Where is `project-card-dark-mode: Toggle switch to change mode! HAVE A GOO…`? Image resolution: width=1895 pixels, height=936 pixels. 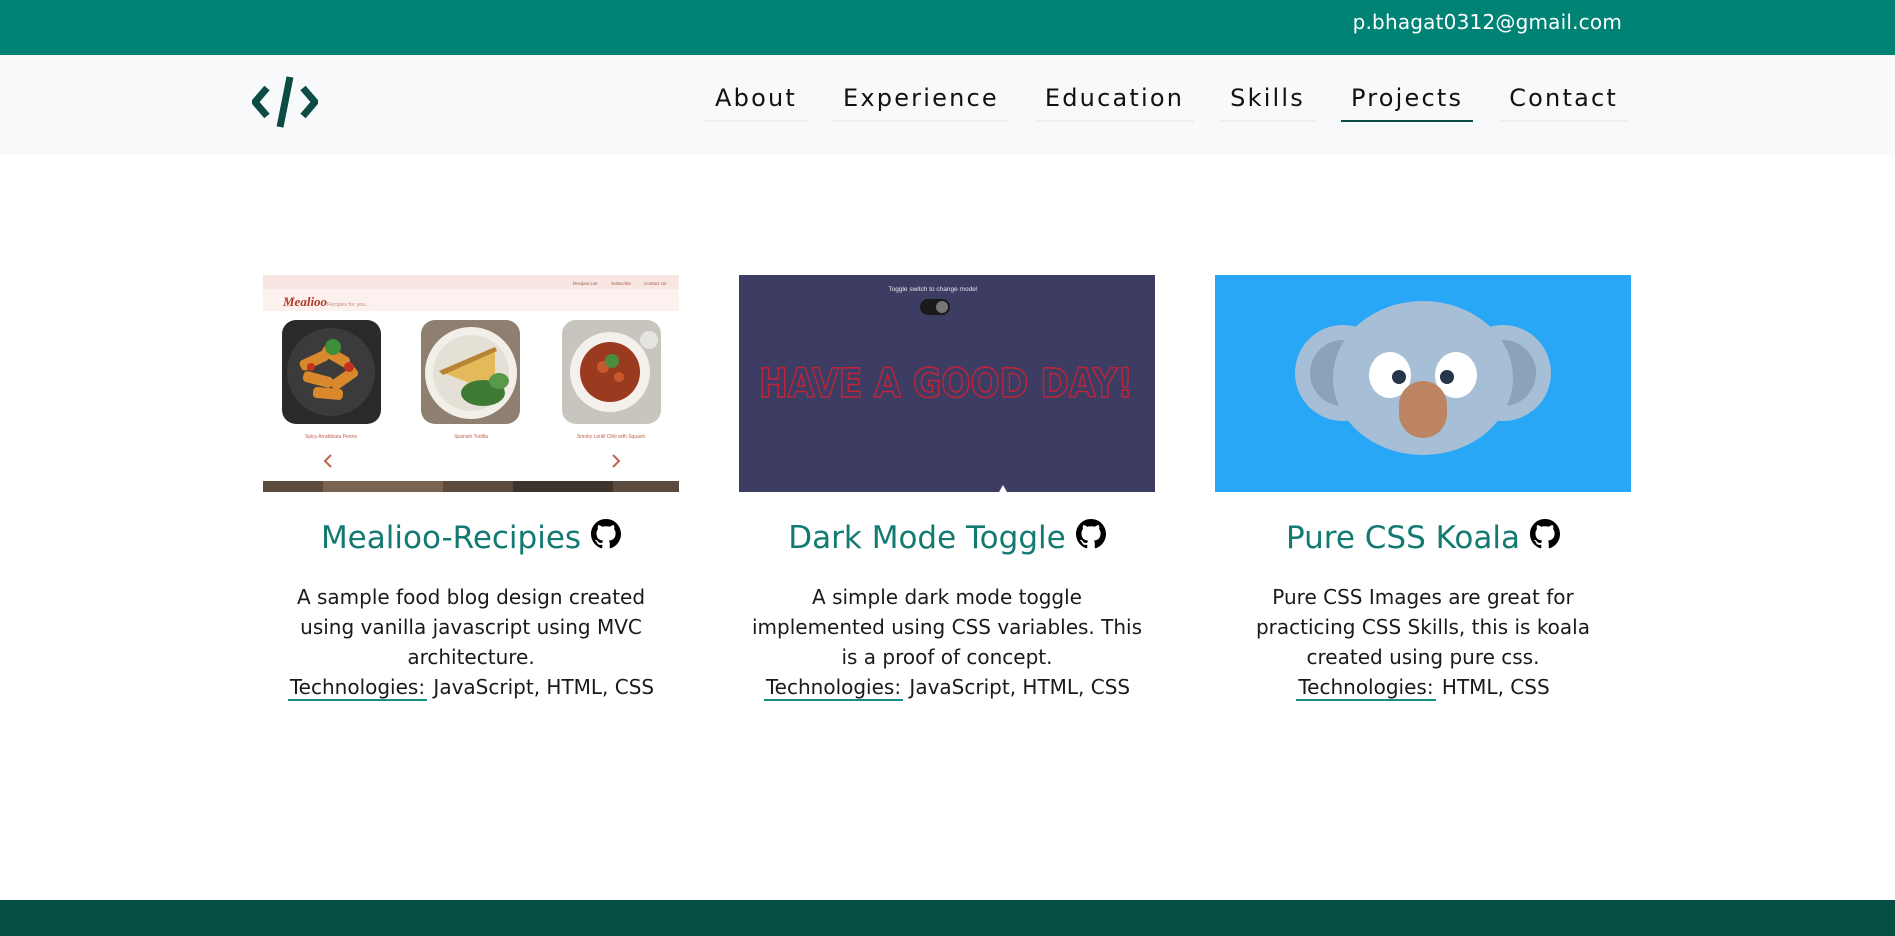 project-card-dark-mode: Toggle switch to change mode! HAVE A GOO… is located at coordinates (947, 488).